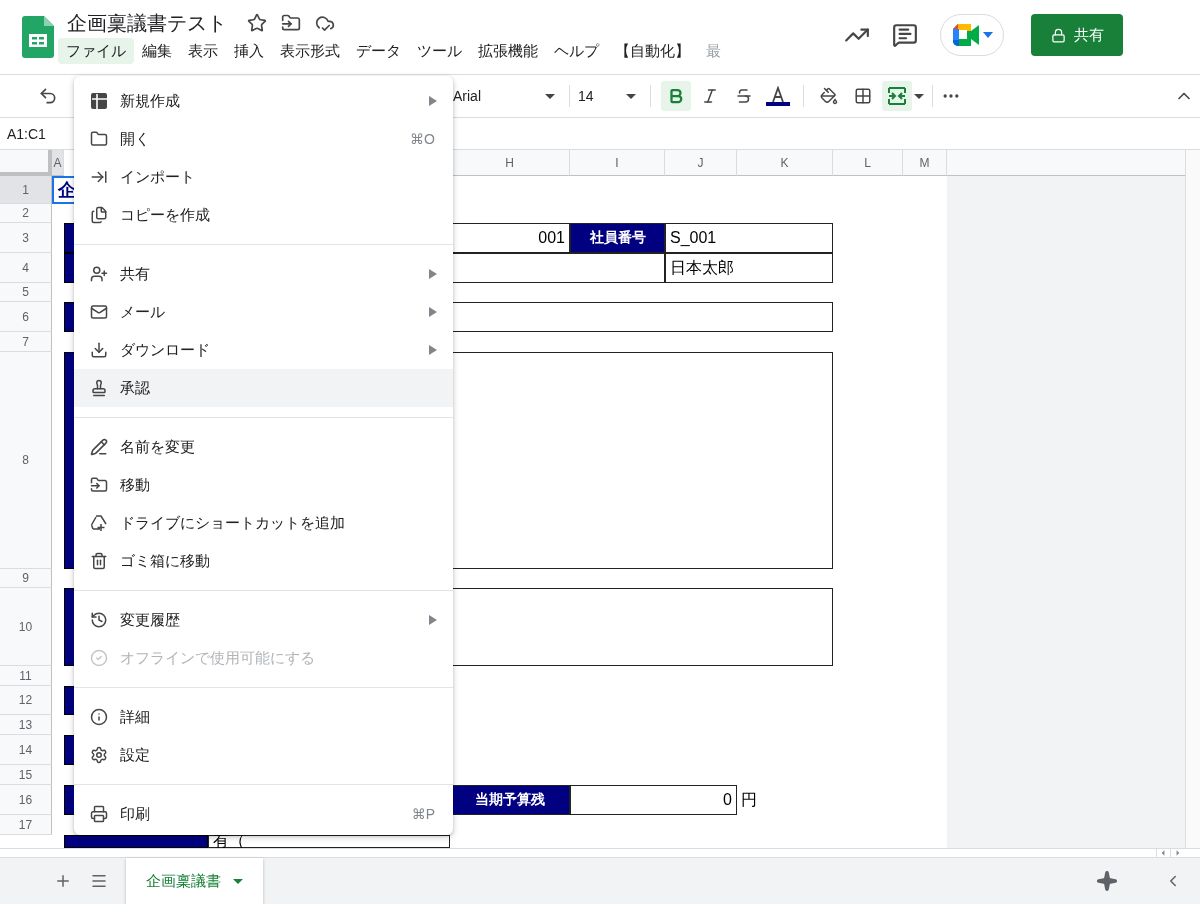  Describe the element at coordinates (99, 177) in the screenshot. I see `import-icon` at that location.